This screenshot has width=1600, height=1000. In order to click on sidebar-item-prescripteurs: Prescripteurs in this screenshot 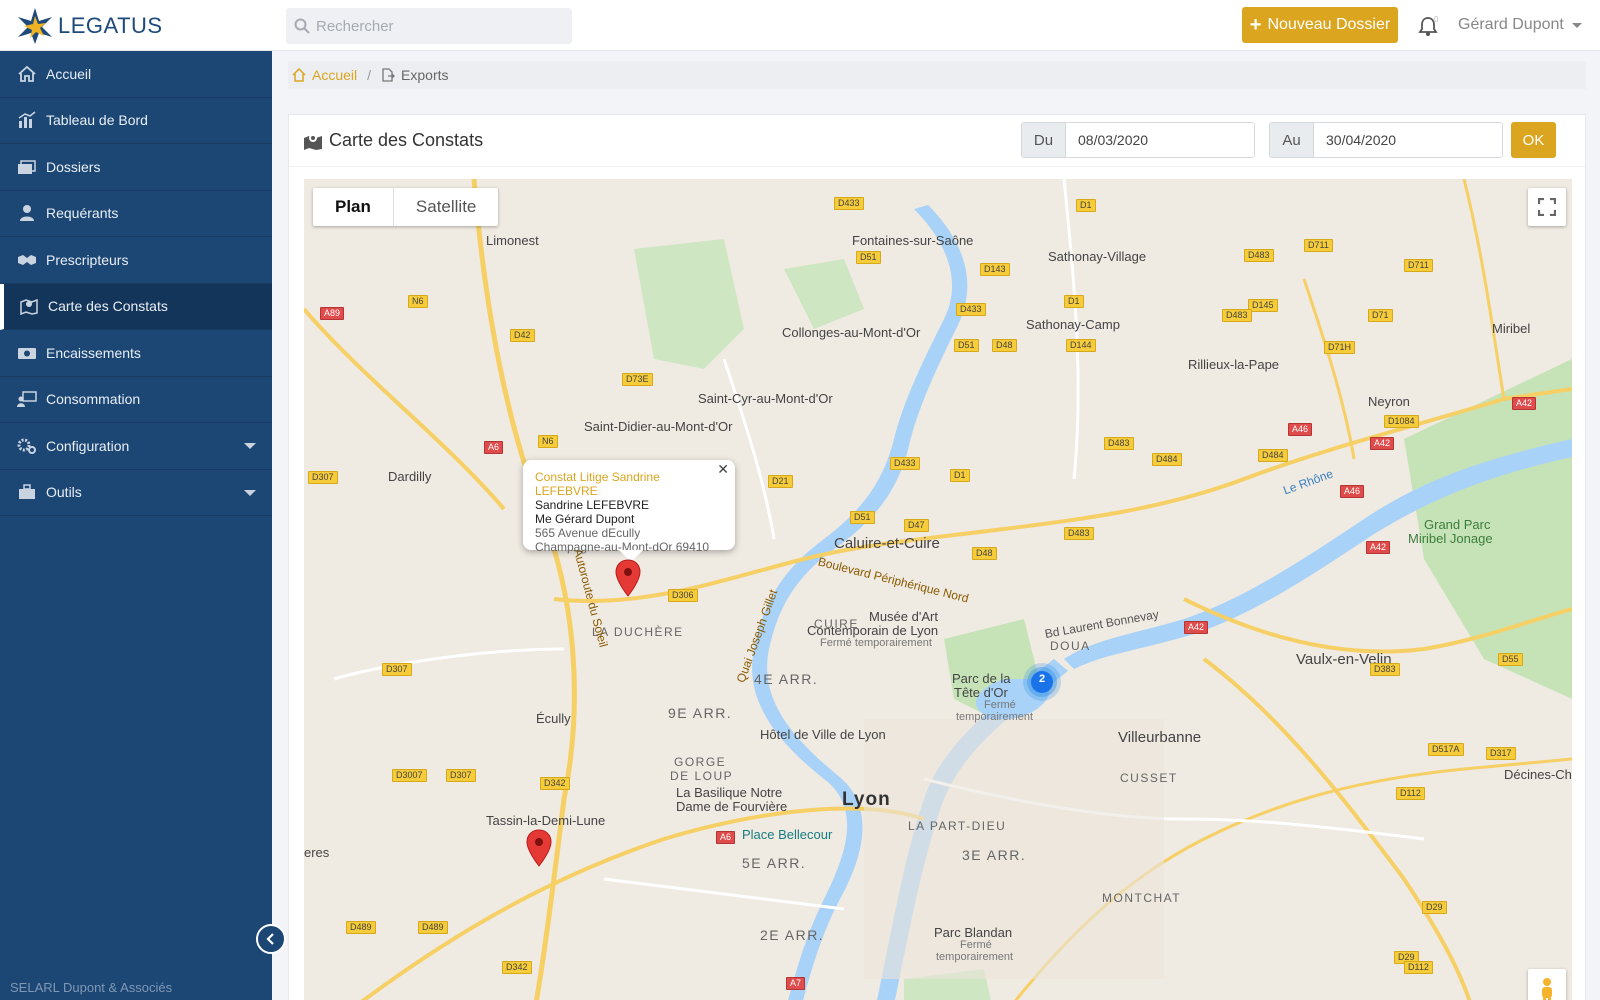, I will do `click(136, 260)`.